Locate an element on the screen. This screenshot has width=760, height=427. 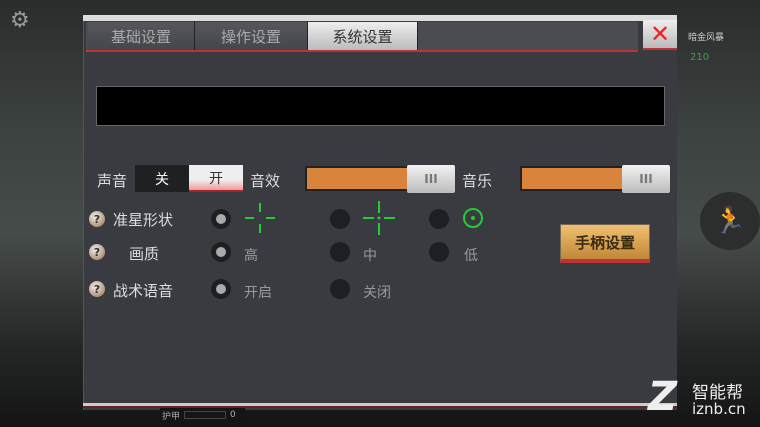
sound-toggle: 关 开 is located at coordinates (189, 178).